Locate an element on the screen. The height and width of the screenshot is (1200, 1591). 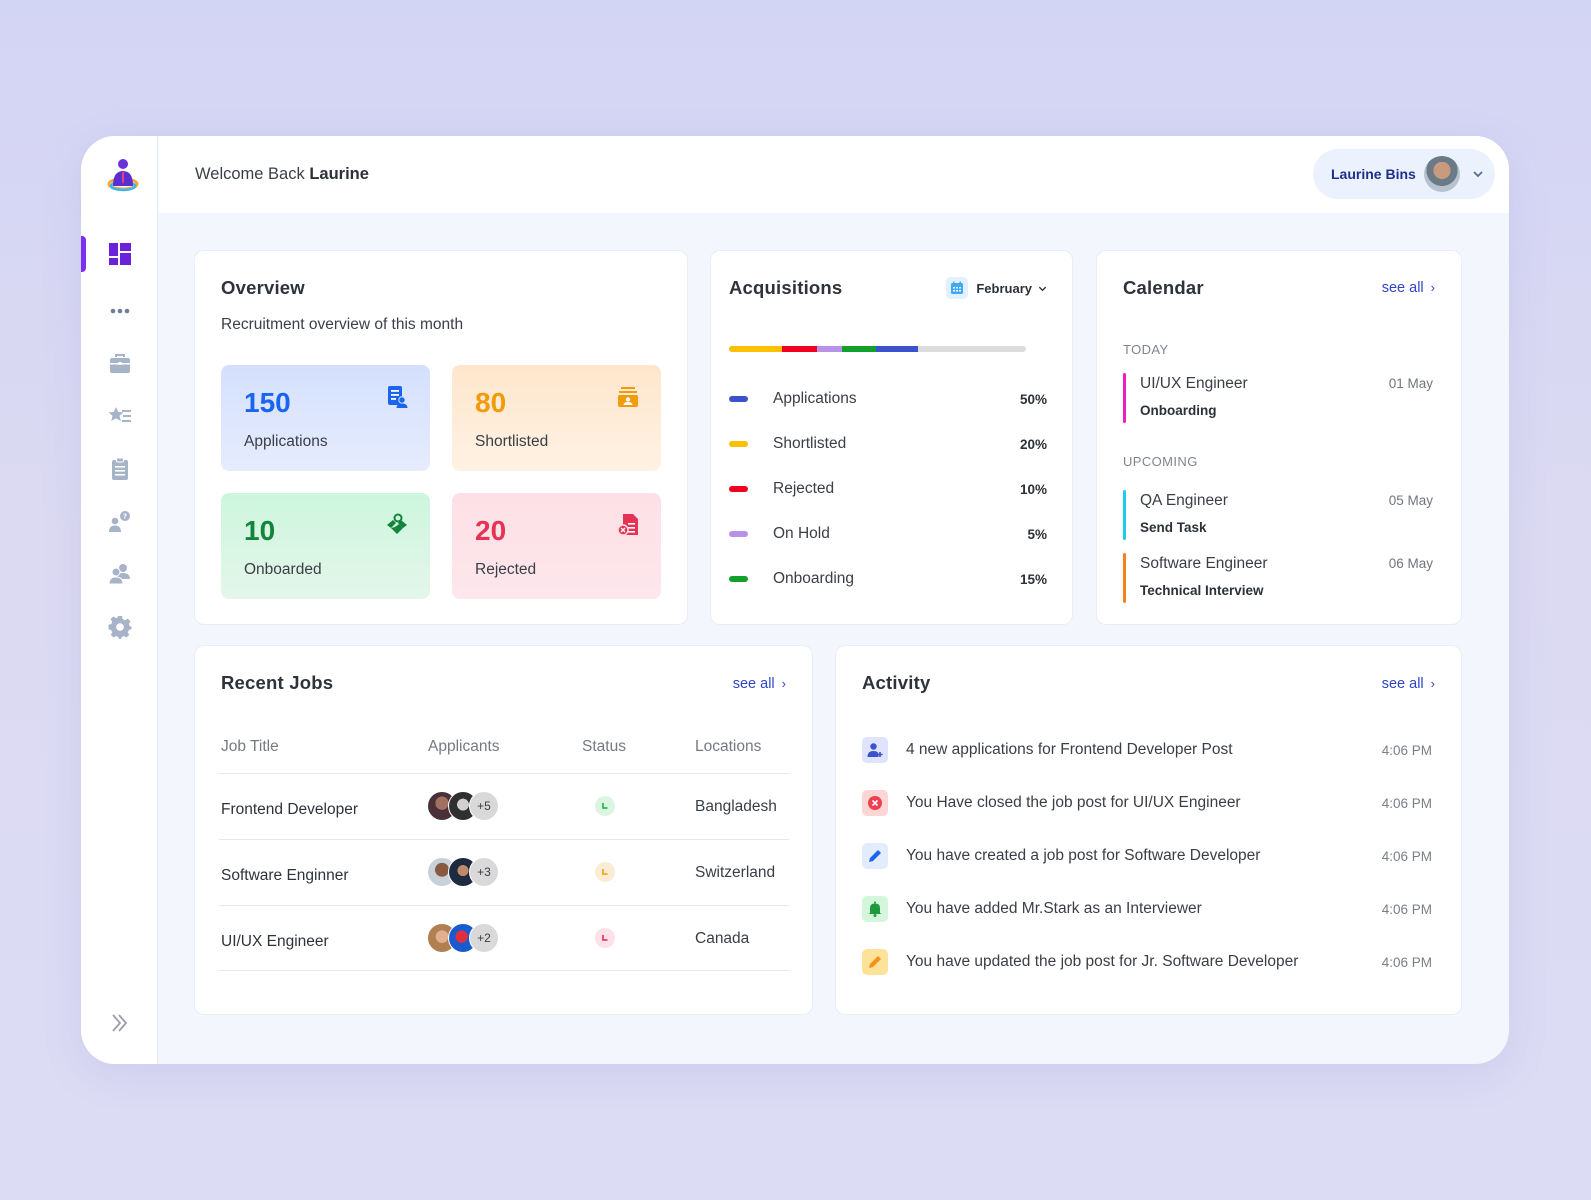
event-subtitle: Onboarding is located at coordinates (1178, 410).